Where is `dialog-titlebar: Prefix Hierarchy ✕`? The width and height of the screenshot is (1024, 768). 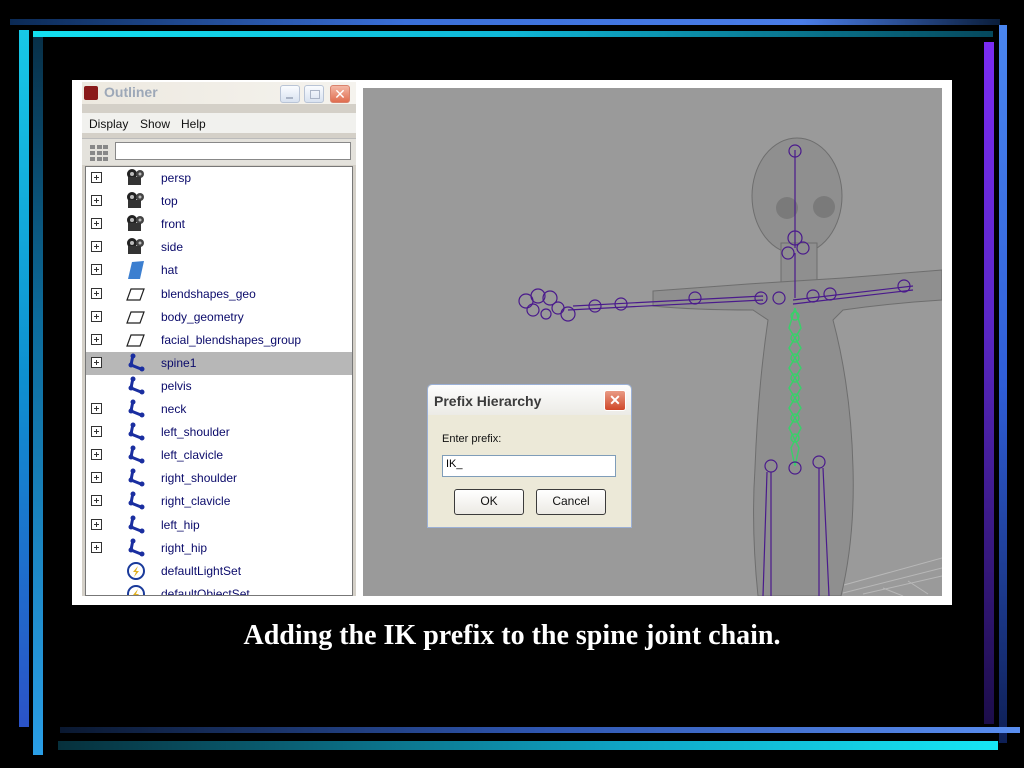 dialog-titlebar: Prefix Hierarchy ✕ is located at coordinates (529, 400).